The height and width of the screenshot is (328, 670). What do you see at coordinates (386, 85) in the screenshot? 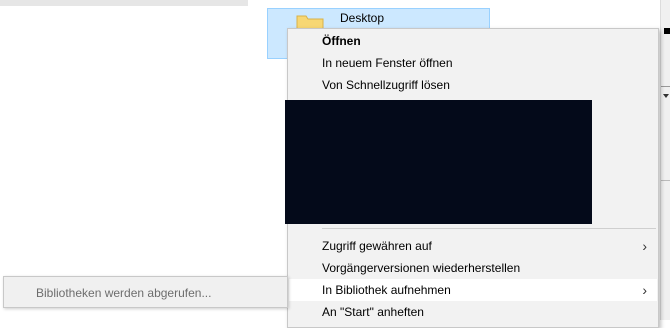
I see `menu-item-label: Von Schnellzugriff lösen` at bounding box center [386, 85].